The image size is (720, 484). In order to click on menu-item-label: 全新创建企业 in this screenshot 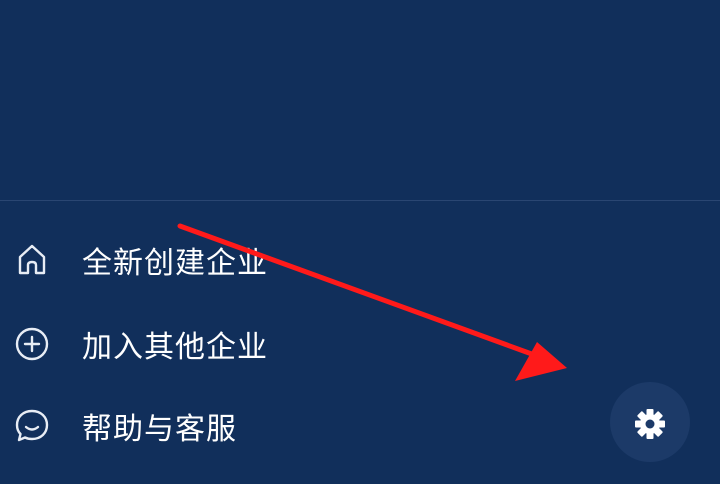, I will do `click(175, 263)`.